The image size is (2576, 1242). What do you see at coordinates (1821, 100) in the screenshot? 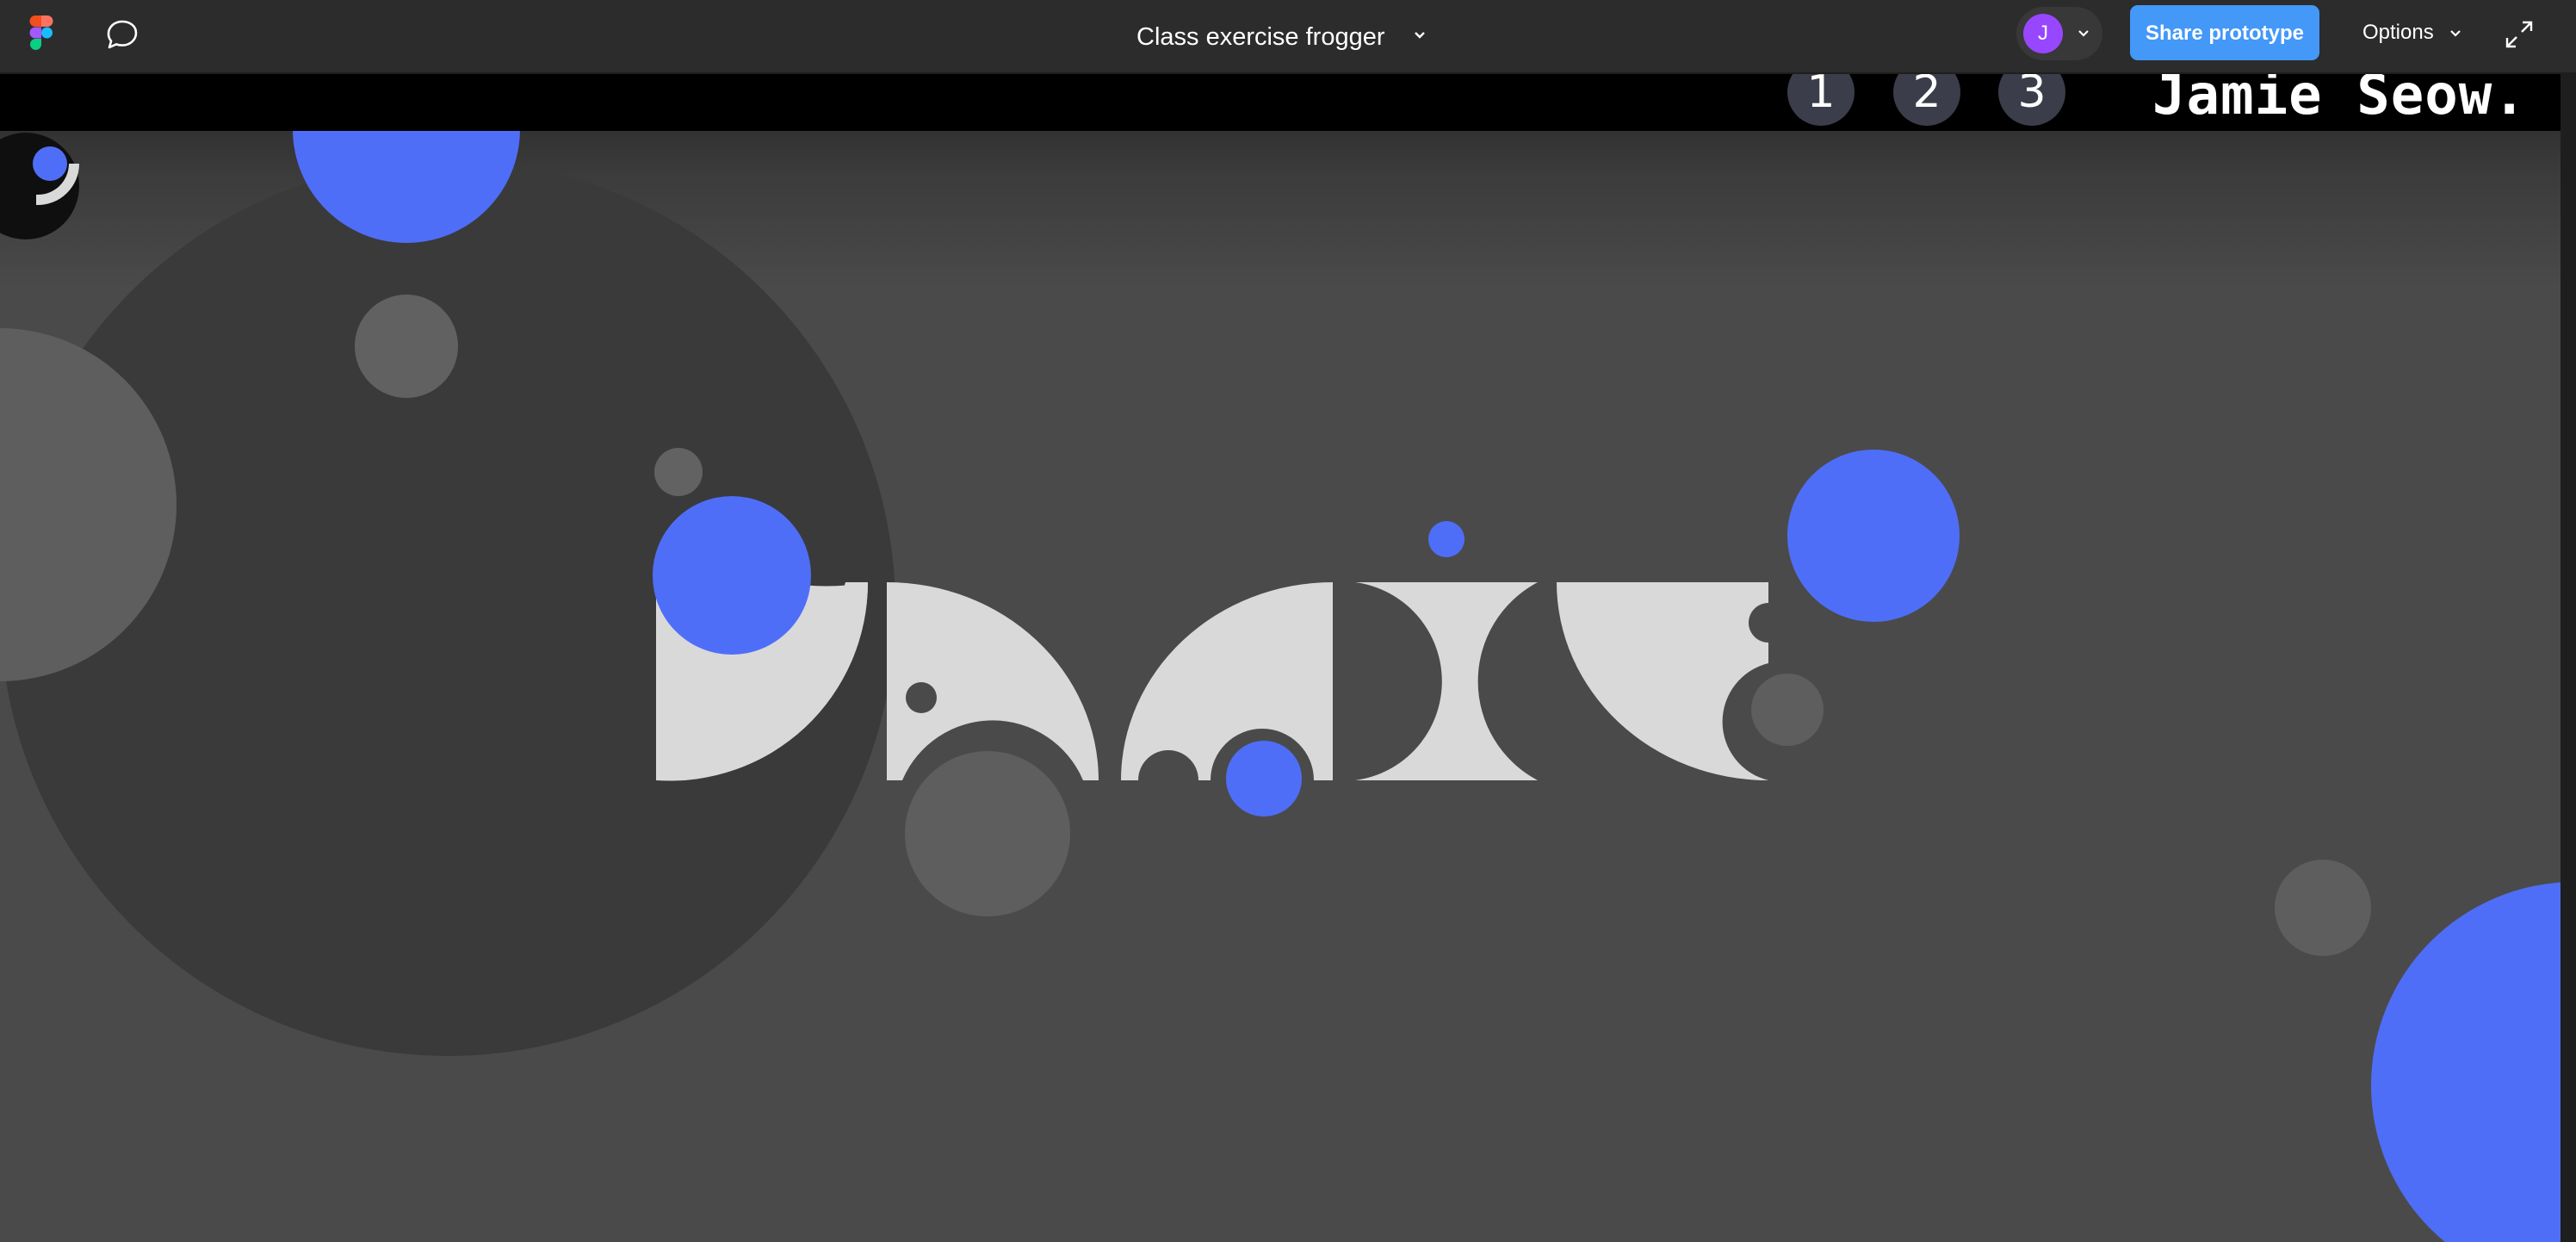
I see `nav-button-1: 1` at bounding box center [1821, 100].